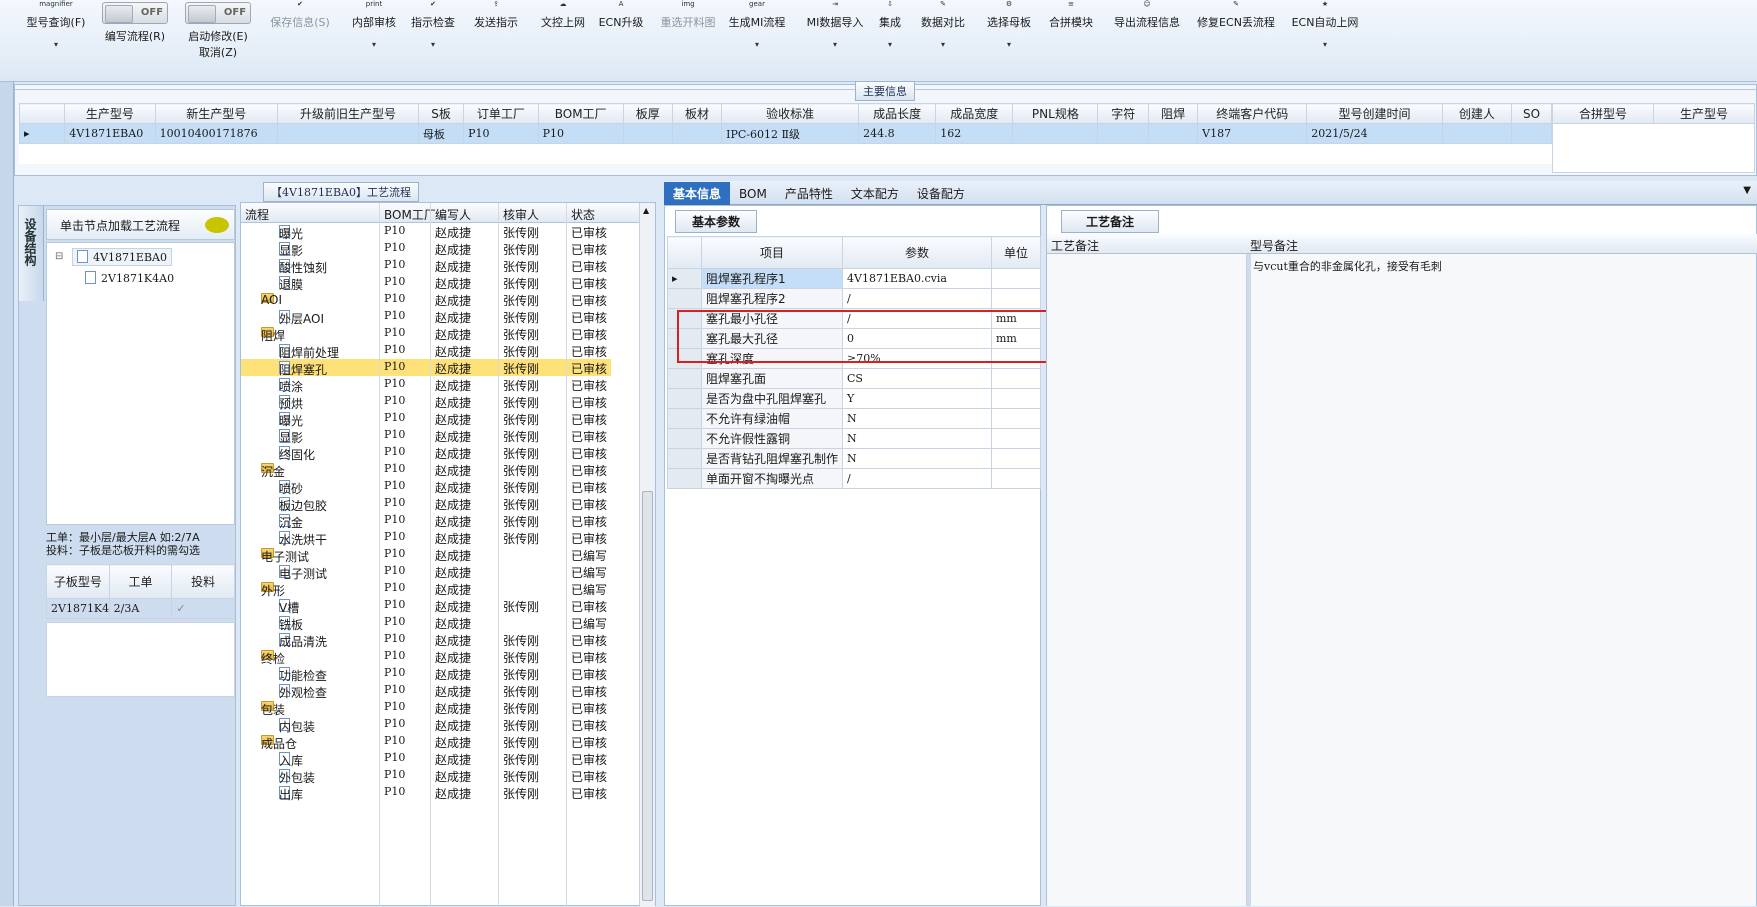  I want to click on scroll-up-icon: ▲, so click(646, 210).